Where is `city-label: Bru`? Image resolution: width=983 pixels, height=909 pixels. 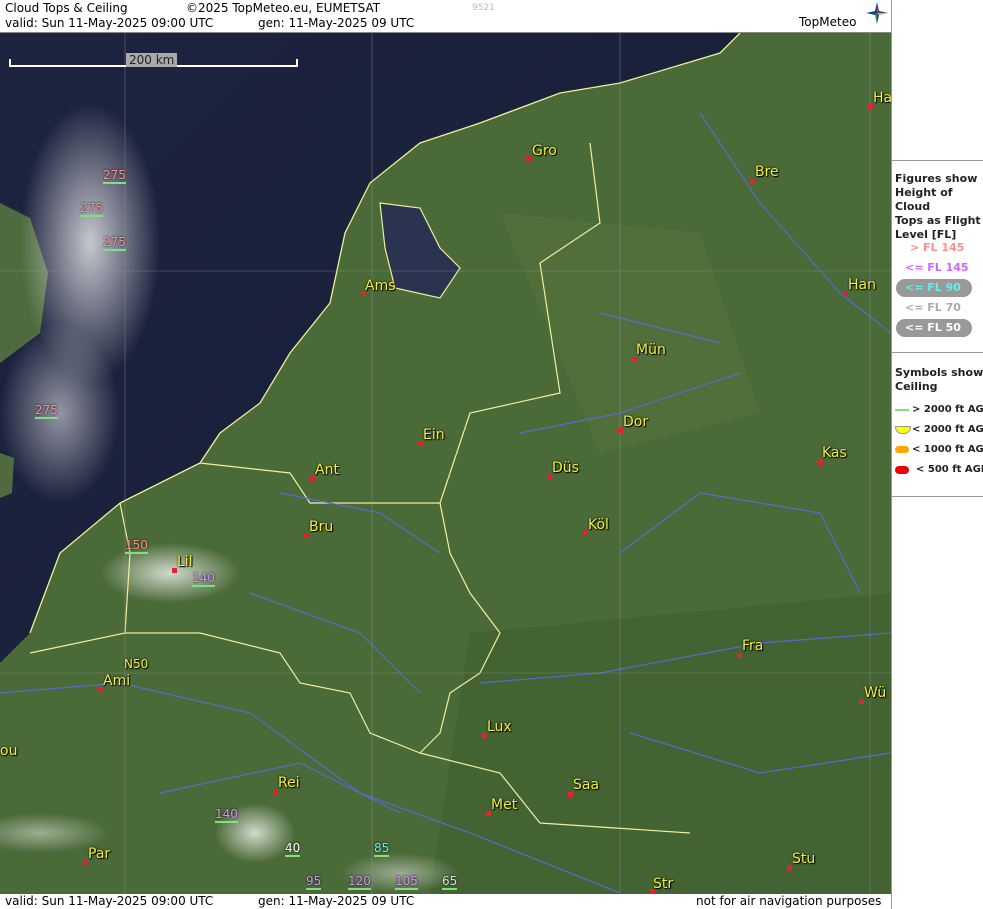 city-label: Bru is located at coordinates (321, 527).